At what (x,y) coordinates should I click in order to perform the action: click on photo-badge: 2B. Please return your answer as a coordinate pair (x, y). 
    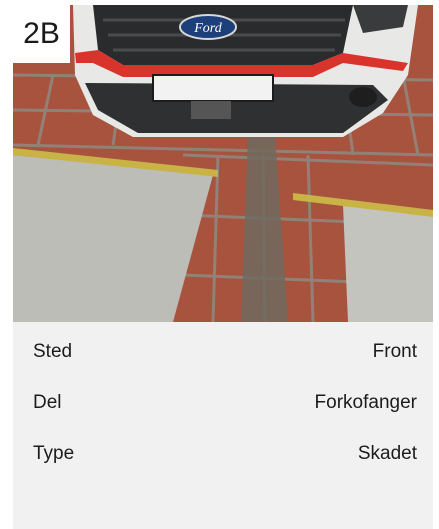
    Looking at the image, I should click on (41, 34).